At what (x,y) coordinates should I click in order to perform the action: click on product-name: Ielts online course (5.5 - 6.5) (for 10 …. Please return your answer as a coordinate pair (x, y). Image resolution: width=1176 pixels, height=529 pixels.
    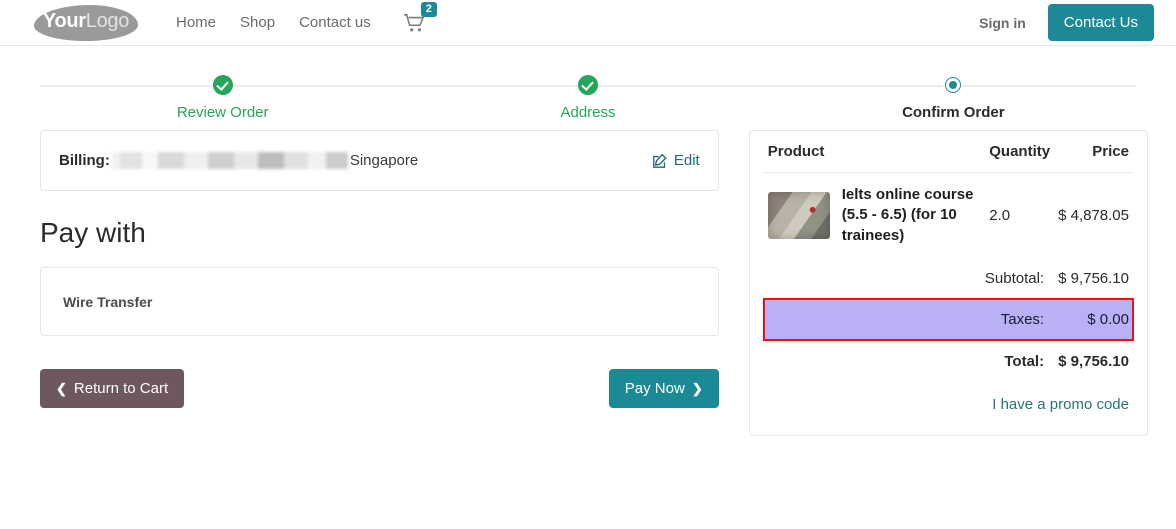
    Looking at the image, I should click on (907, 215).